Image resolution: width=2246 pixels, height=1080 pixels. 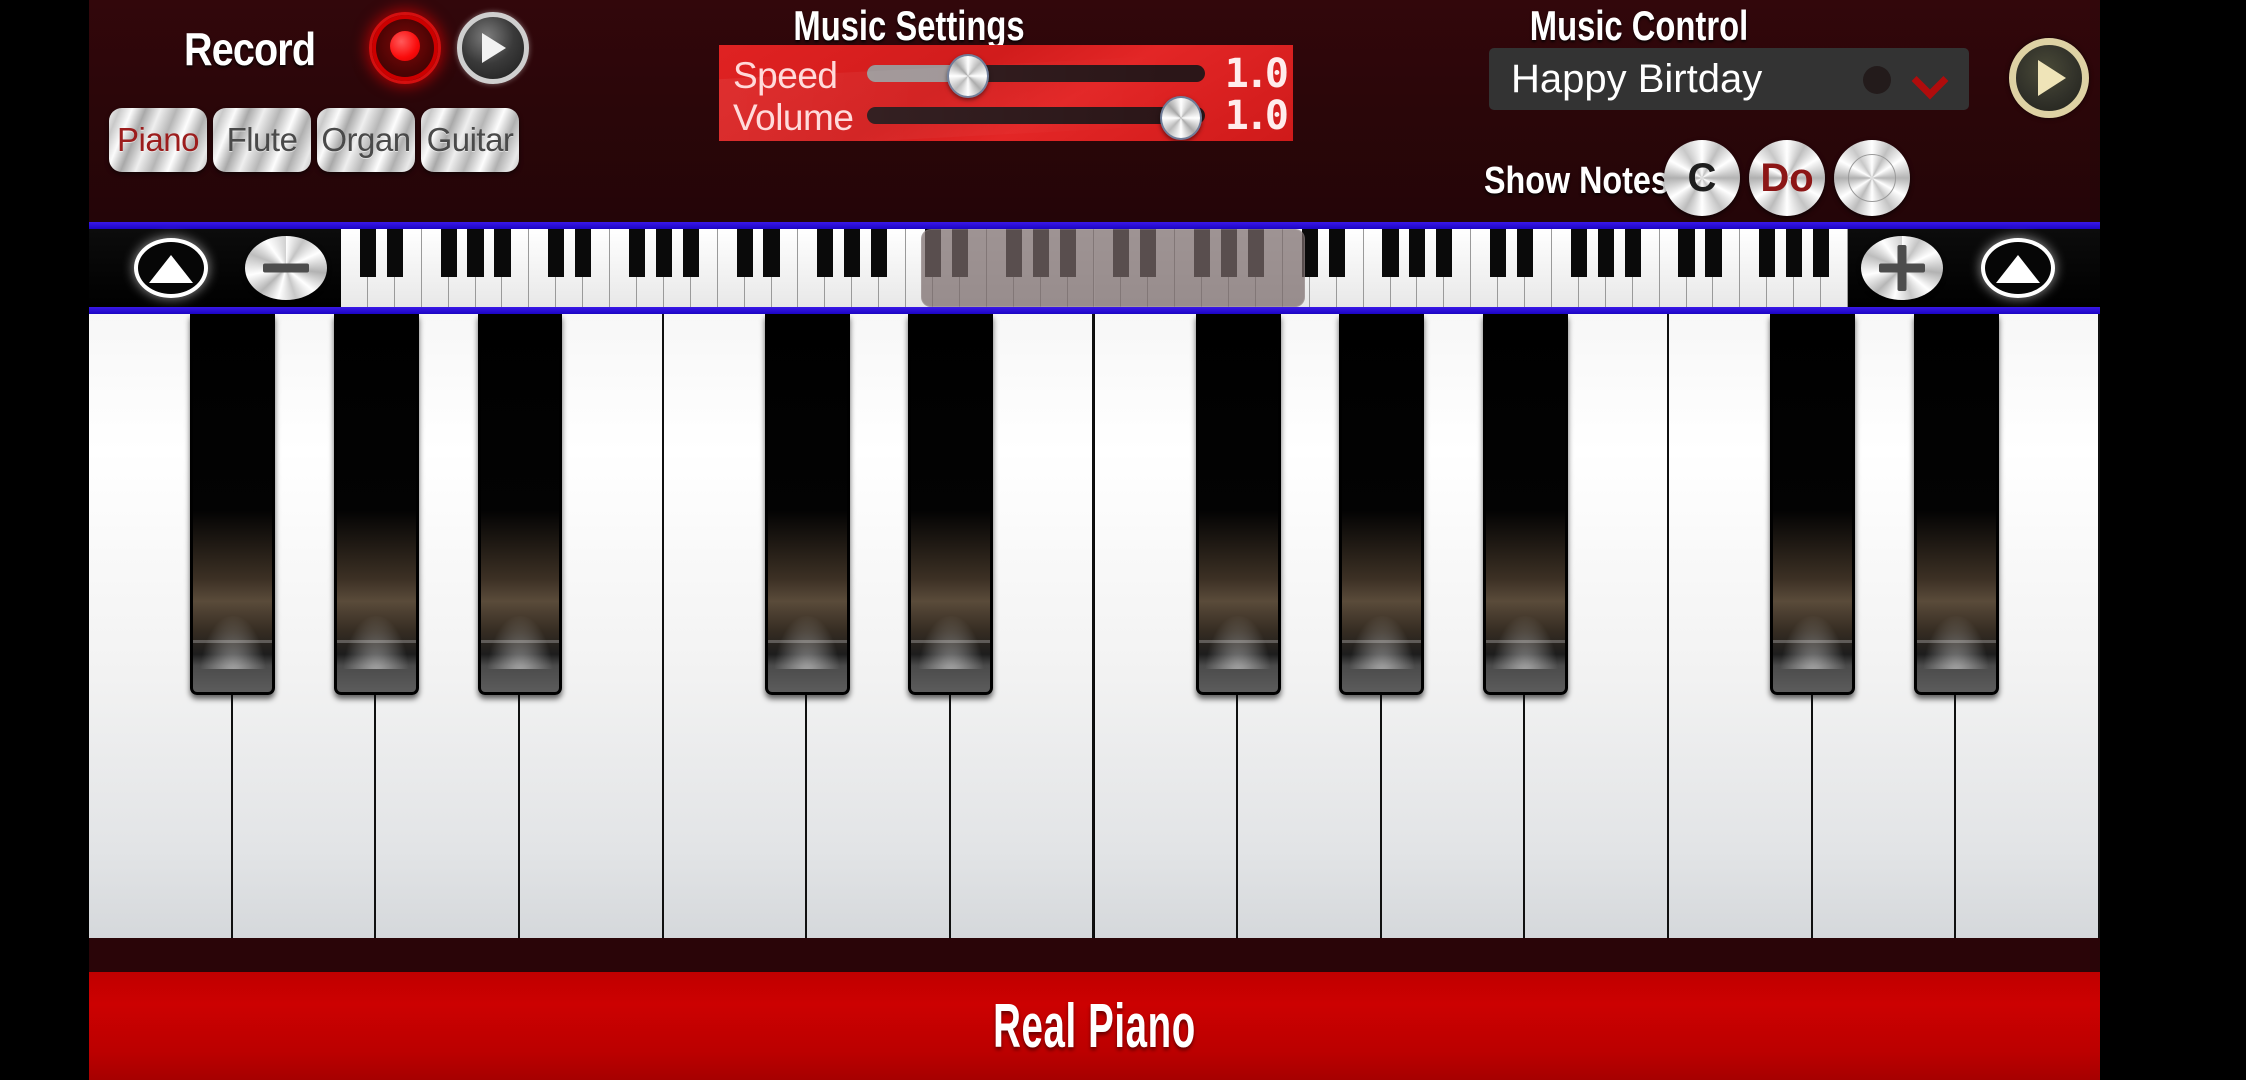 I want to click on record-circle-icon, so click(x=405, y=46).